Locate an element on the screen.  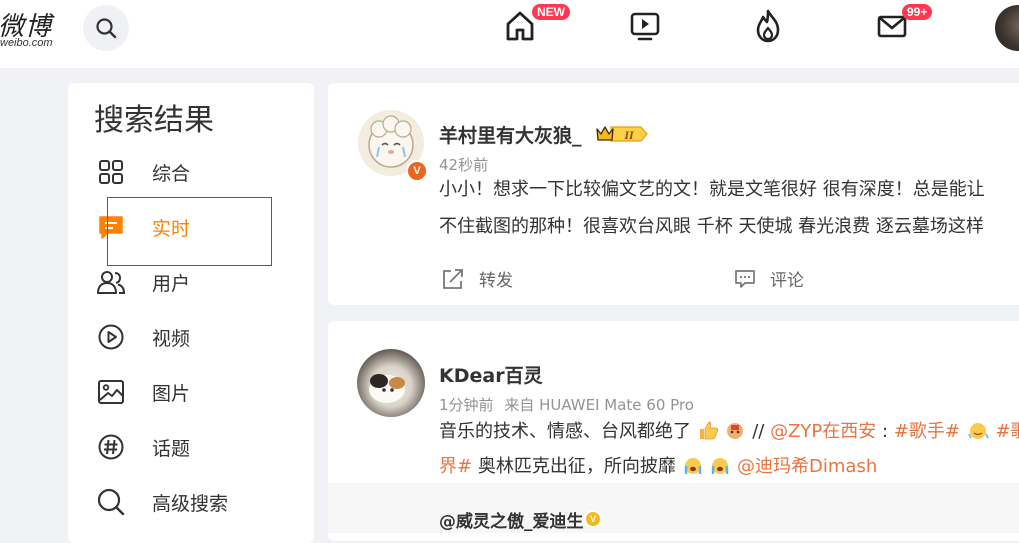
sidebar-title: 搜索结果 is located at coordinates (154, 120).